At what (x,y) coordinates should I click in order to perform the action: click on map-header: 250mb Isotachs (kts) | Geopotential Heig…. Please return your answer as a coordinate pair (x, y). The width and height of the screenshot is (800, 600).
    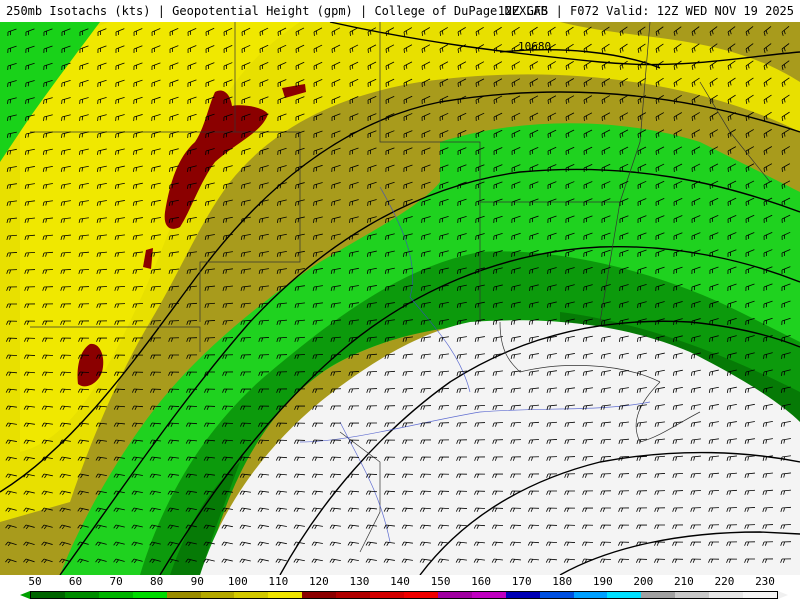
    Looking at the image, I should click on (400, 11).